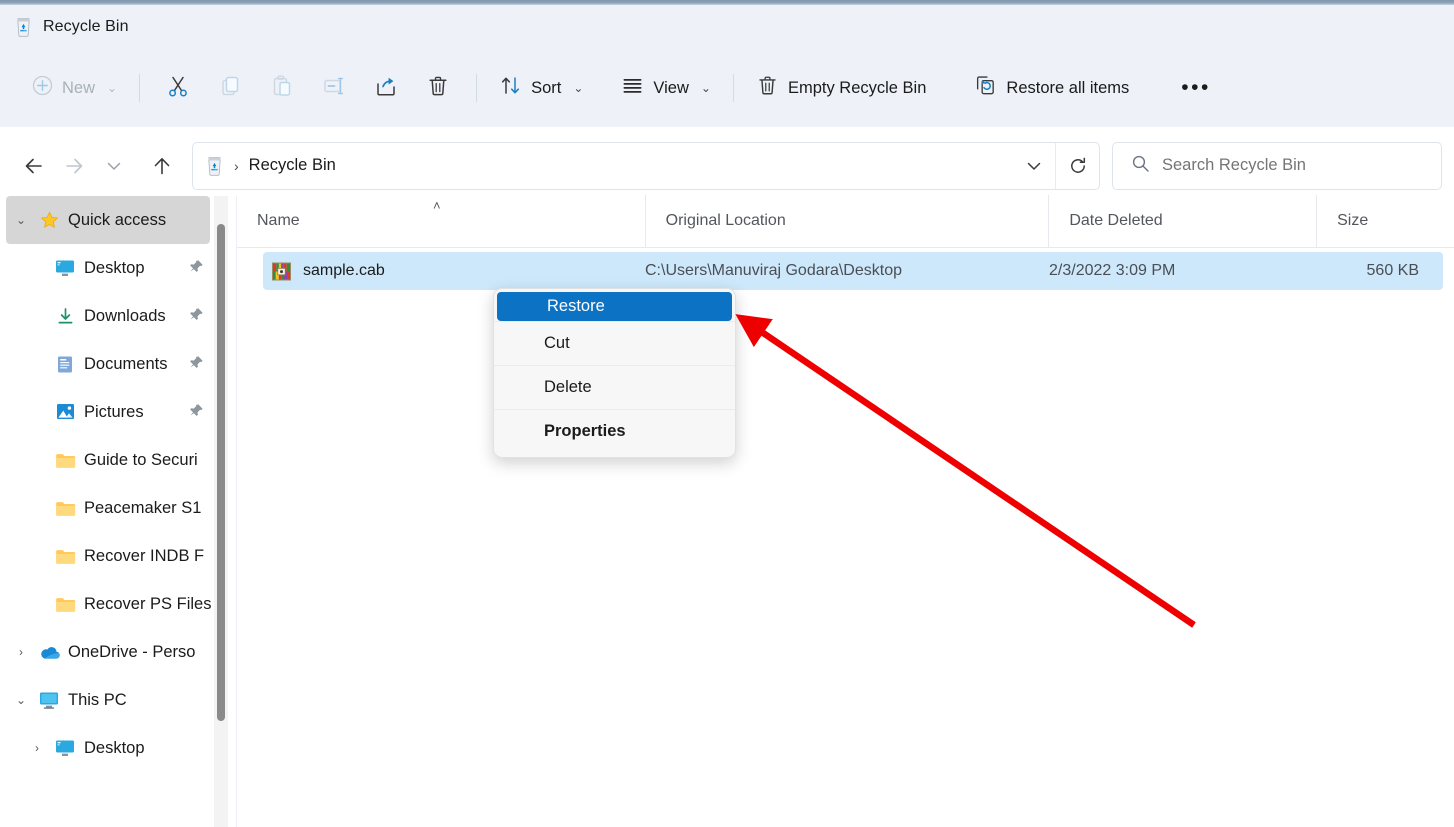 The height and width of the screenshot is (827, 1454). I want to click on column-header-size: Size, so click(1385, 221).